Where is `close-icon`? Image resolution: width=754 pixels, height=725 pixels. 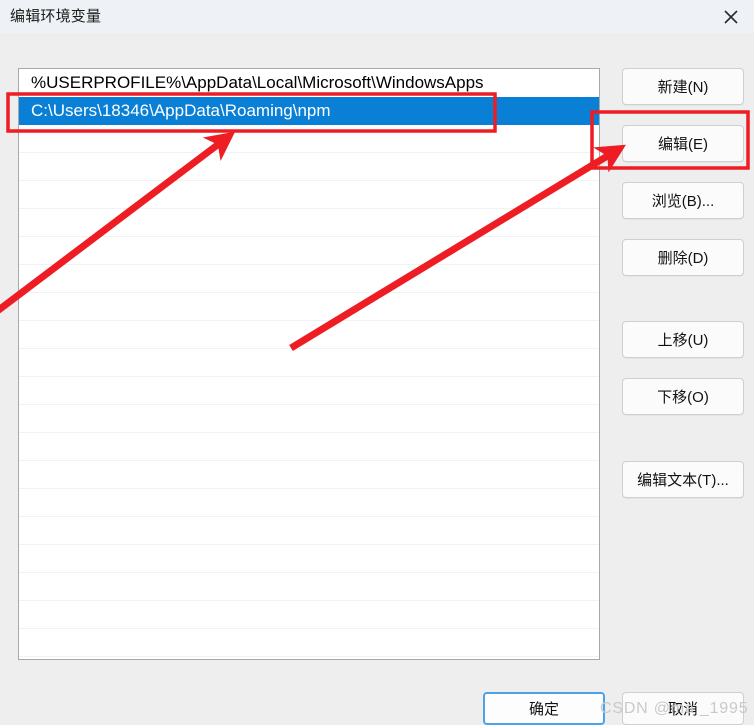 close-icon is located at coordinates (731, 16).